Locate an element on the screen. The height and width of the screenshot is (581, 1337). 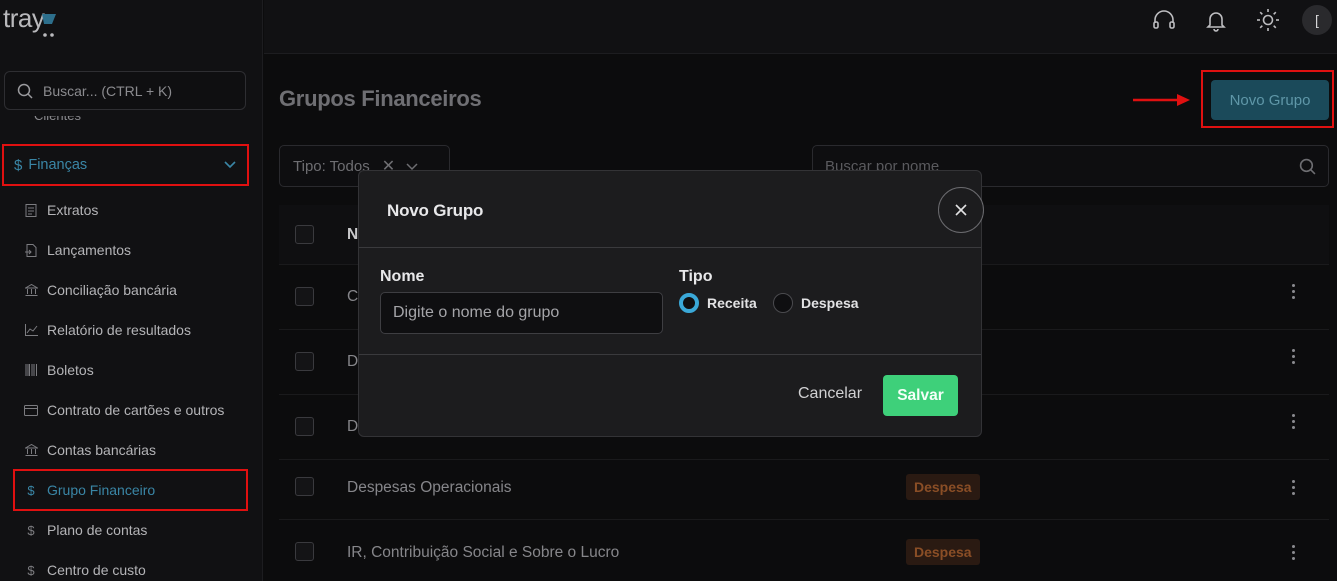
headset-icon is located at coordinates (1164, 20).